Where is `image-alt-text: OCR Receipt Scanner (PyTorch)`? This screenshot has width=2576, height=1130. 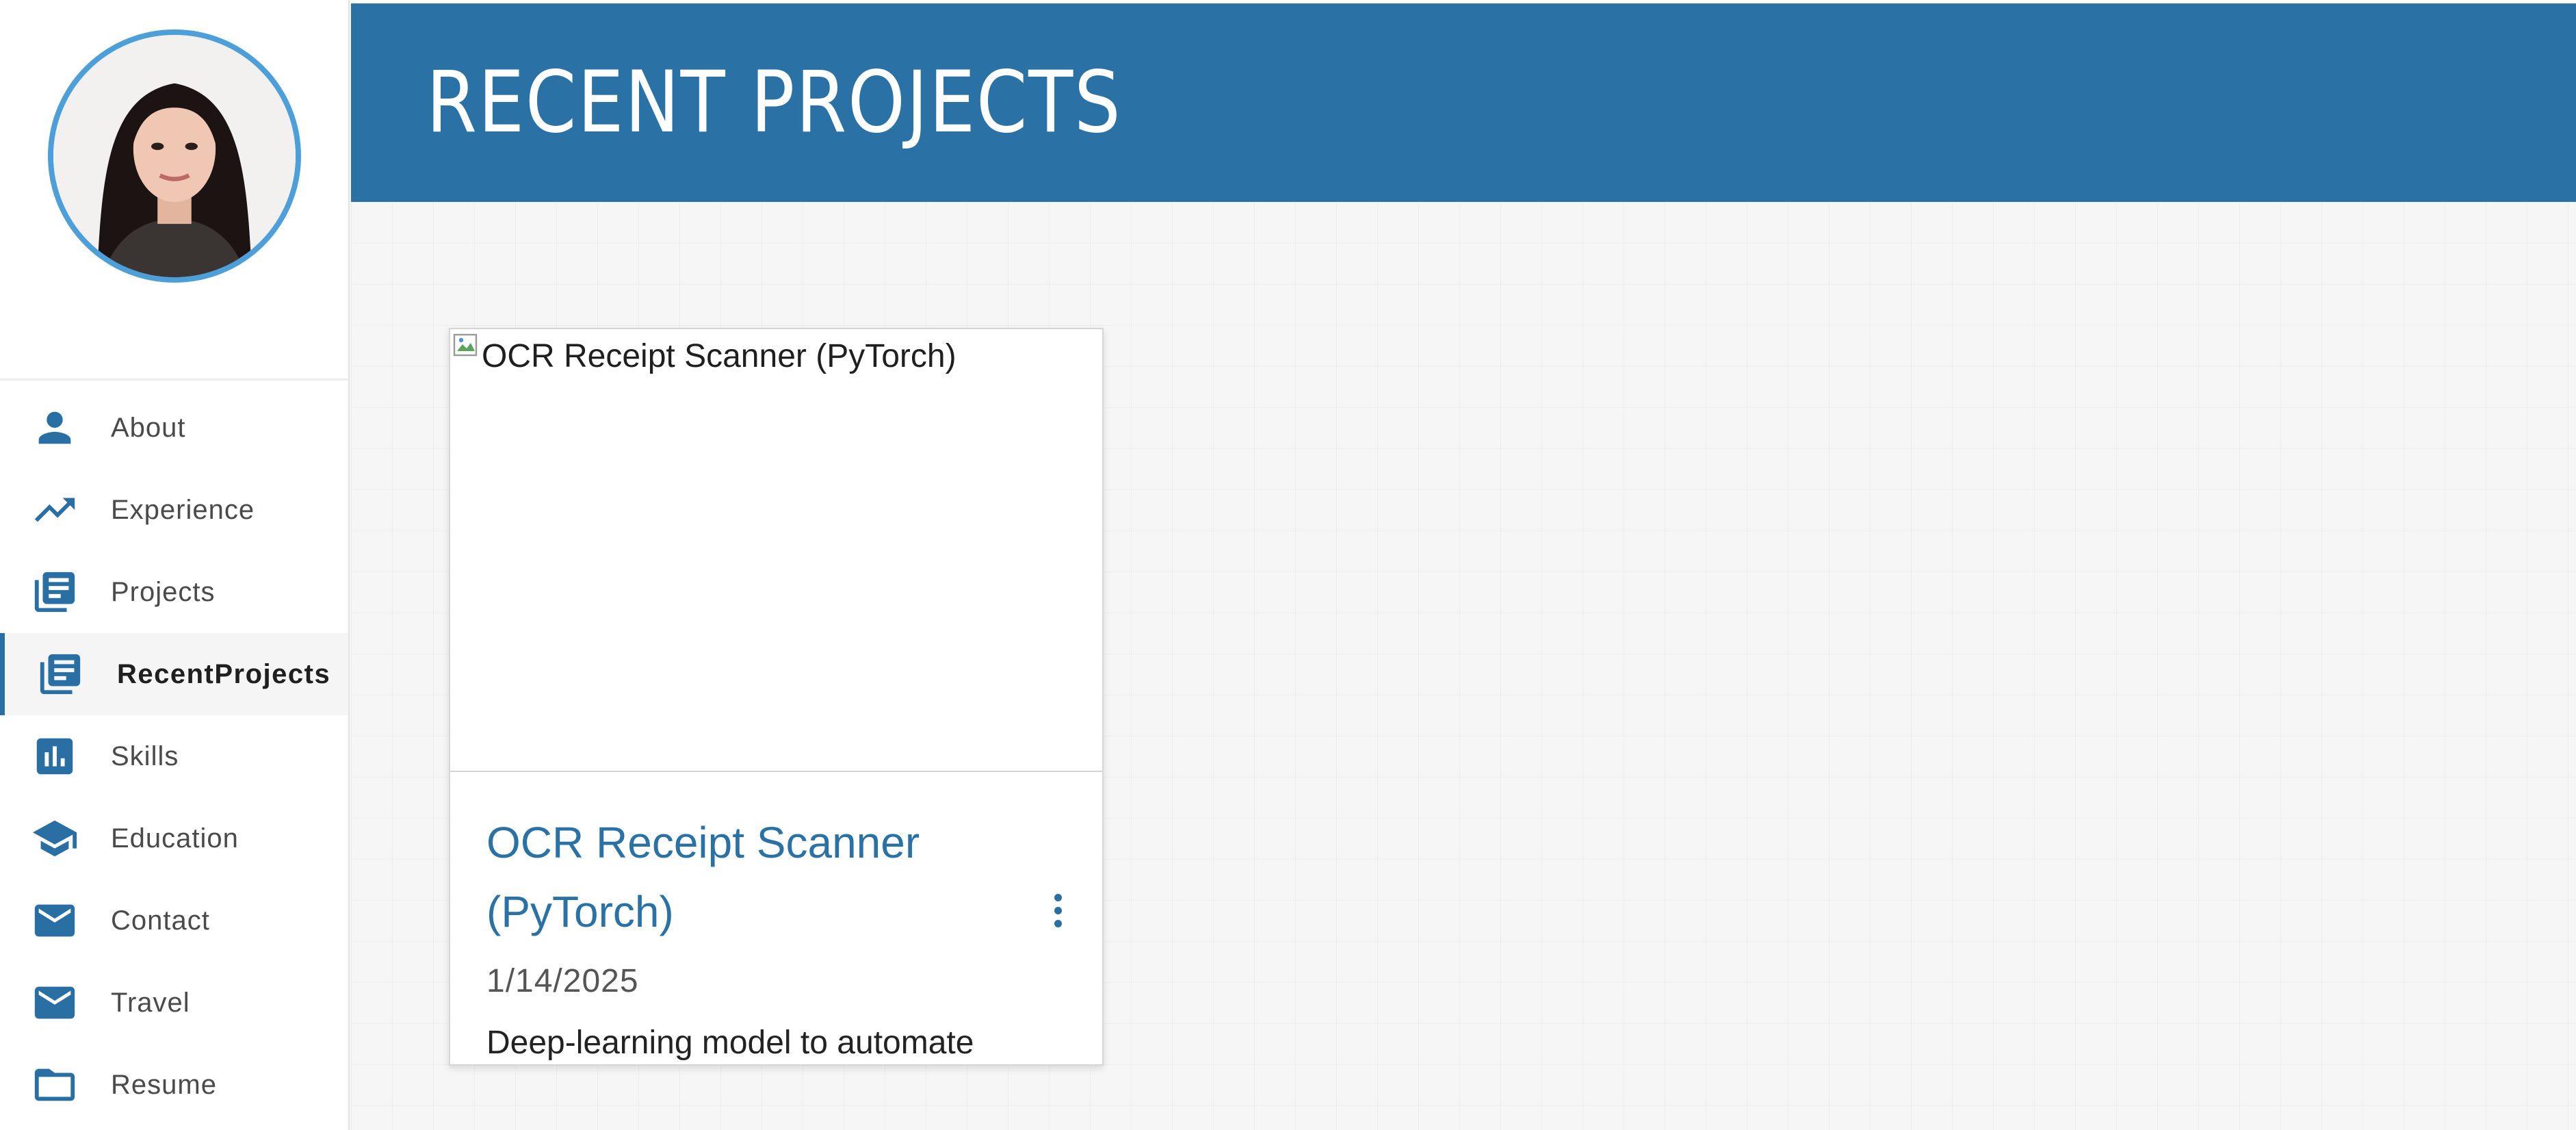 image-alt-text: OCR Receipt Scanner (PyTorch) is located at coordinates (720, 356).